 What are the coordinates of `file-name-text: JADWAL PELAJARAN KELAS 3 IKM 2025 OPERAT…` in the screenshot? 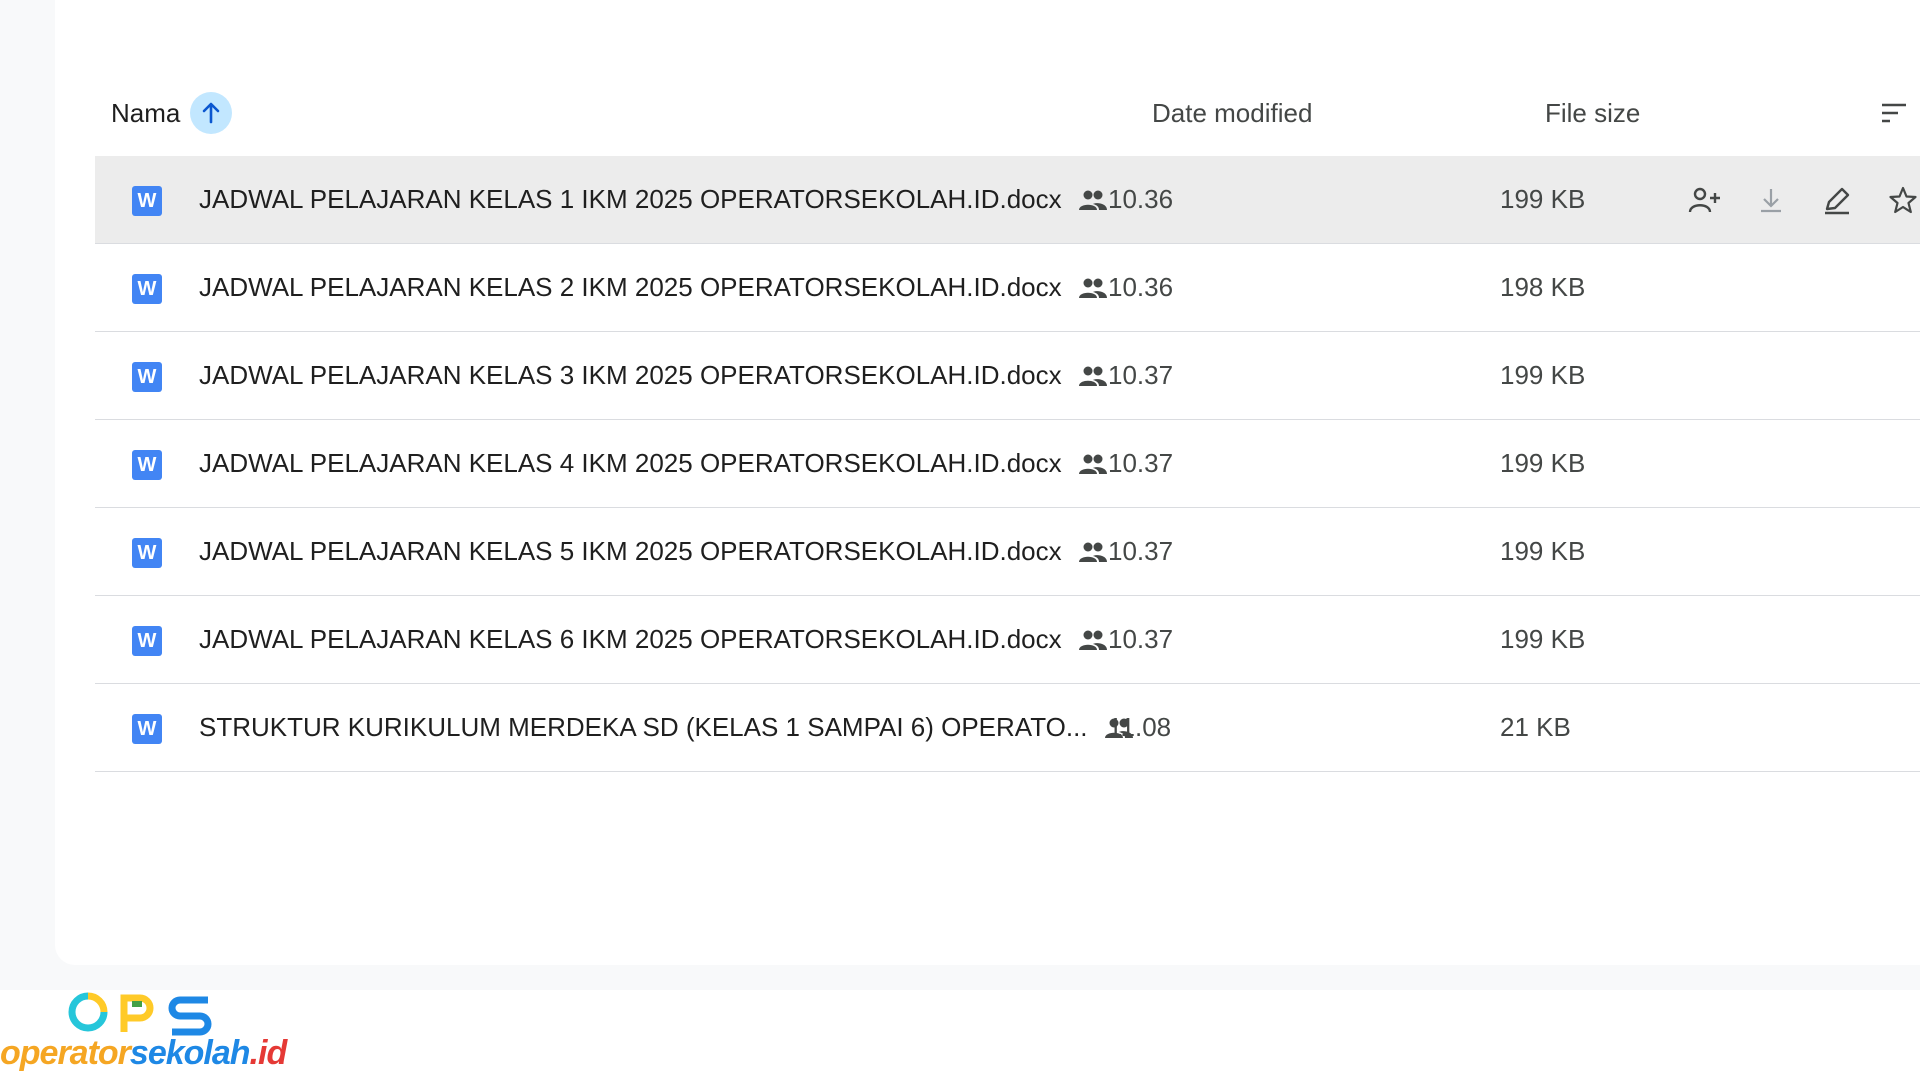 It's located at (630, 375).